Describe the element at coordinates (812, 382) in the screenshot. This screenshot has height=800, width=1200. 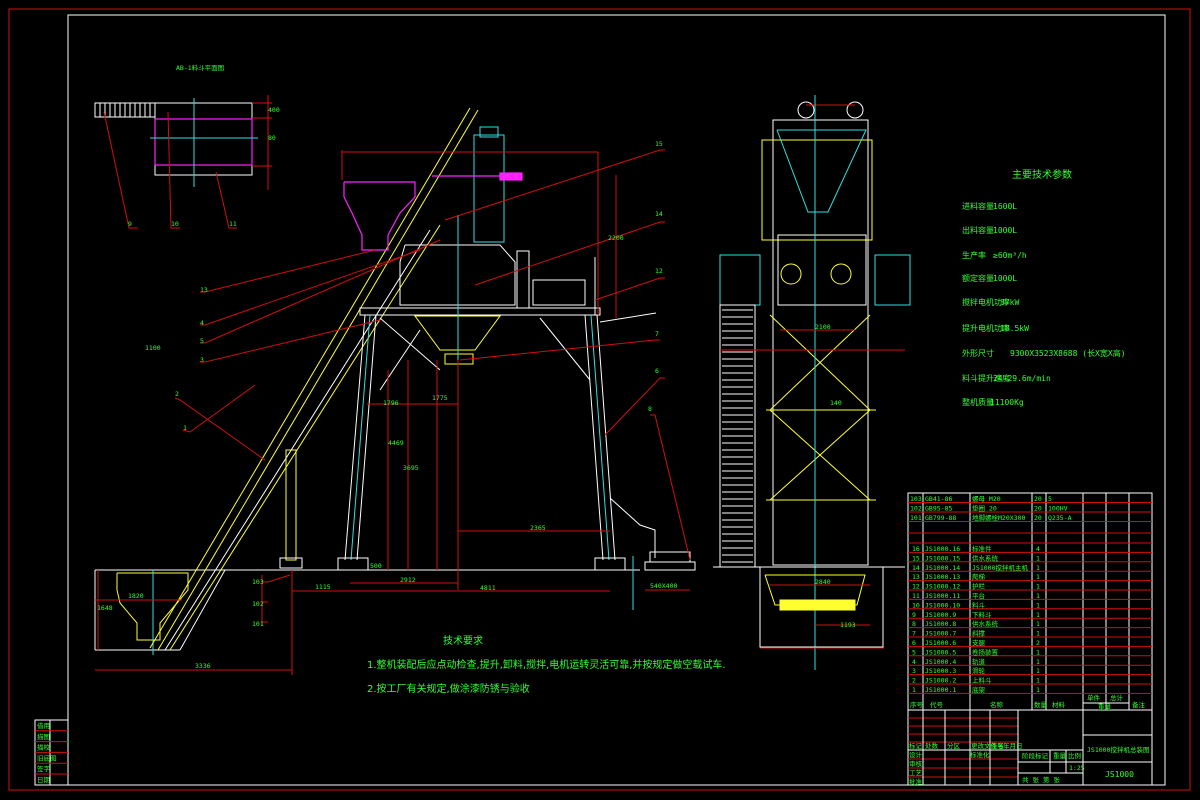
I see `front-elevation` at that location.